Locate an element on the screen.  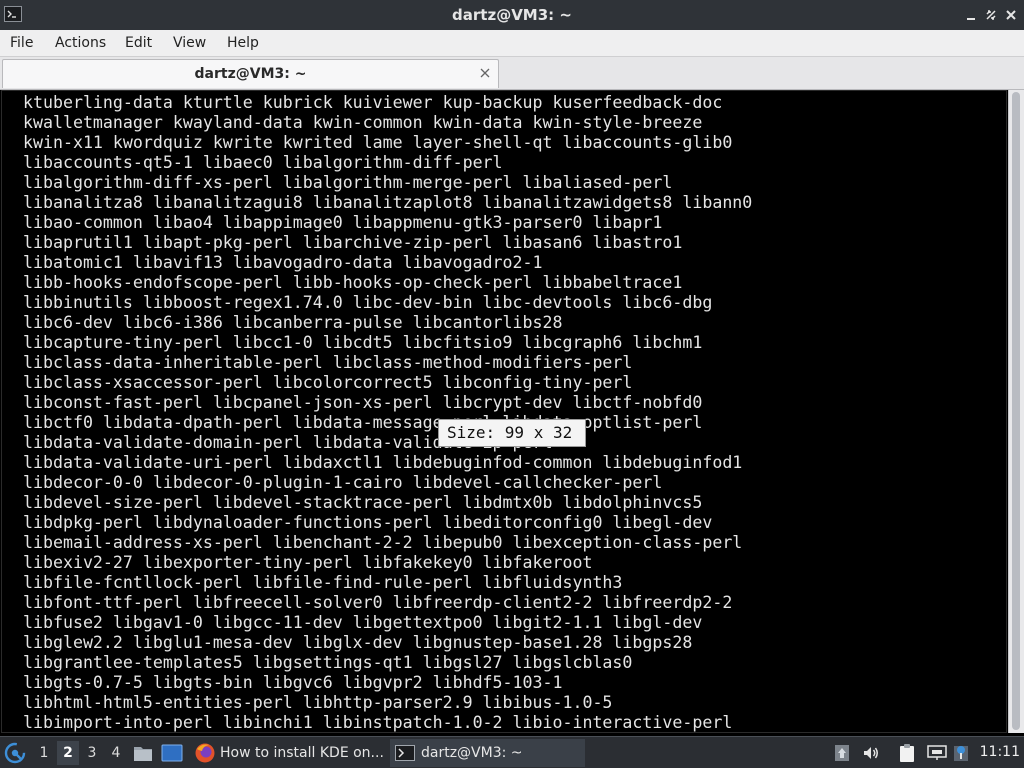
volume-button is located at coordinates (873, 752).